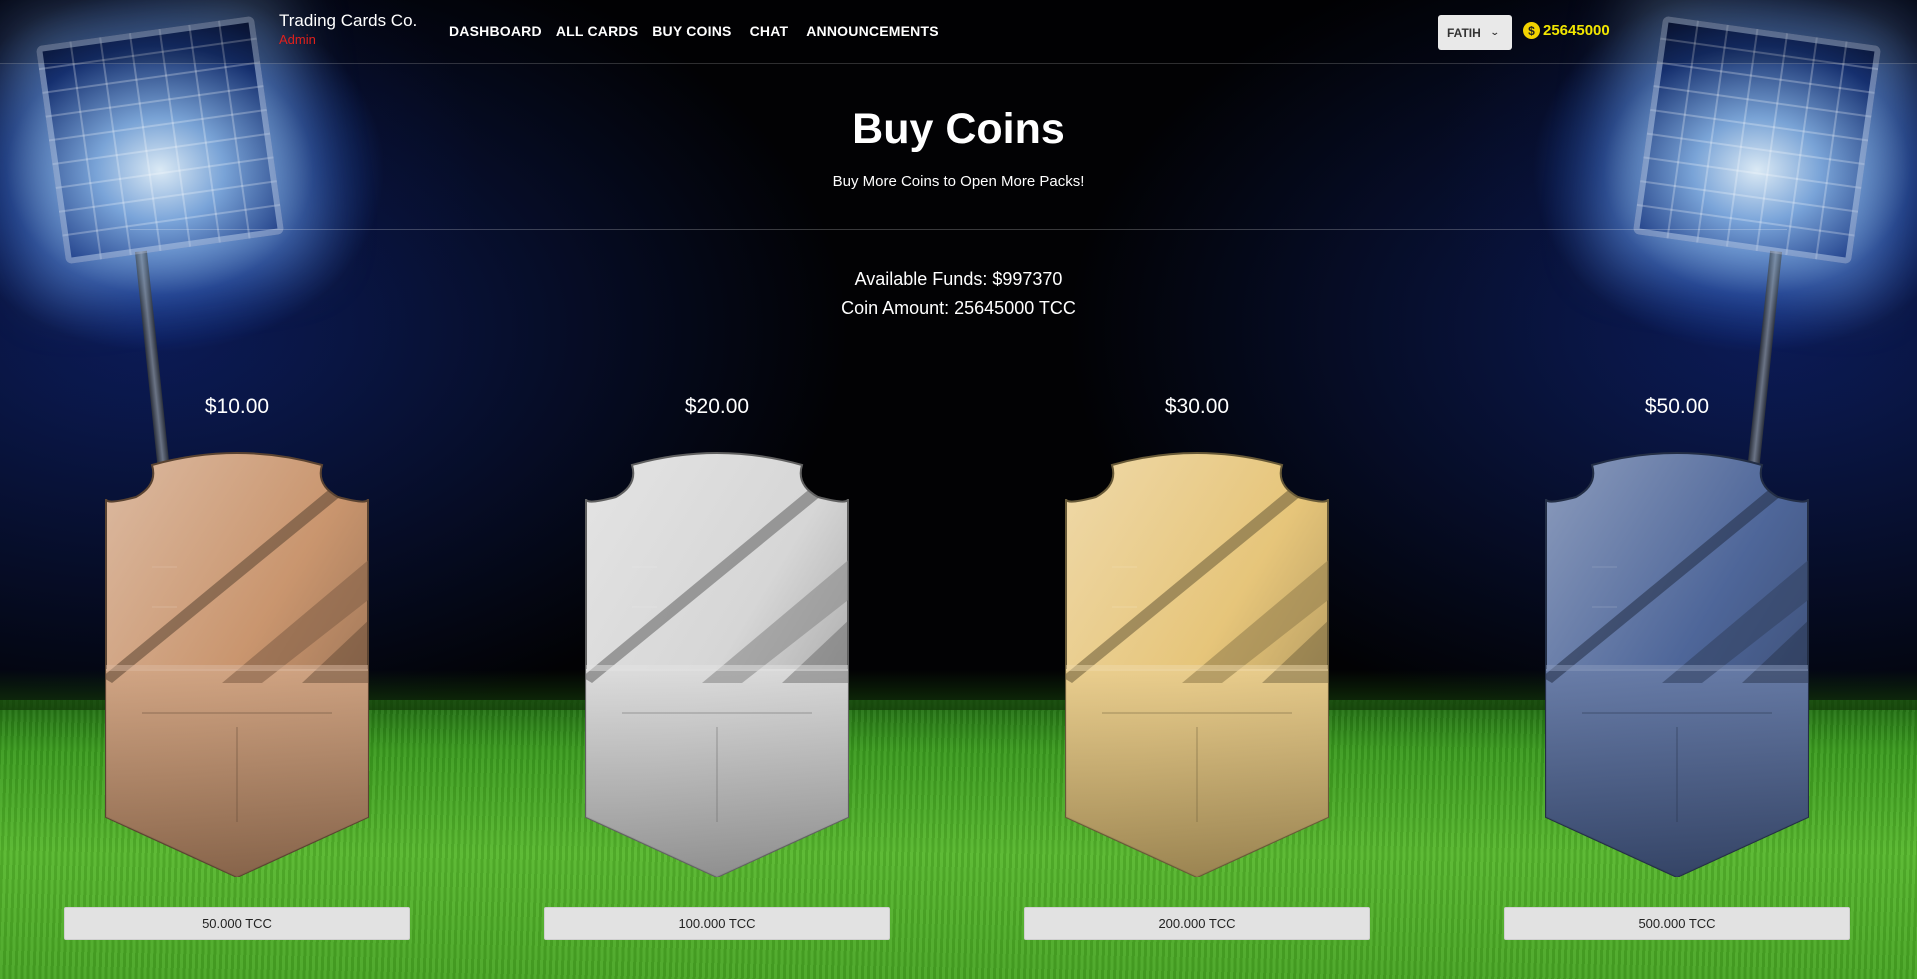 Image resolution: width=1917 pixels, height=979 pixels. I want to click on page-subtitle: Buy More Coins to Open More Packs!, so click(958, 181).